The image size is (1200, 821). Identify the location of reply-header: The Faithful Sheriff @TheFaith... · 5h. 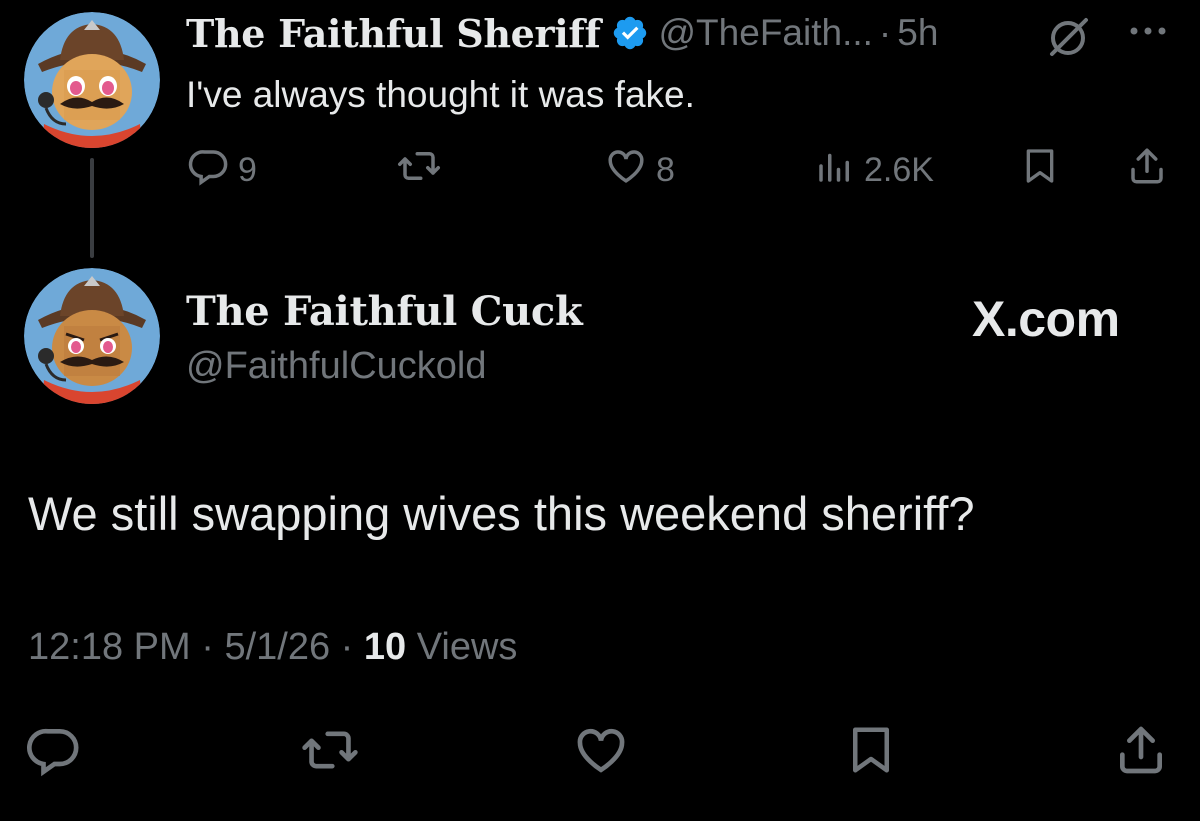
(562, 33).